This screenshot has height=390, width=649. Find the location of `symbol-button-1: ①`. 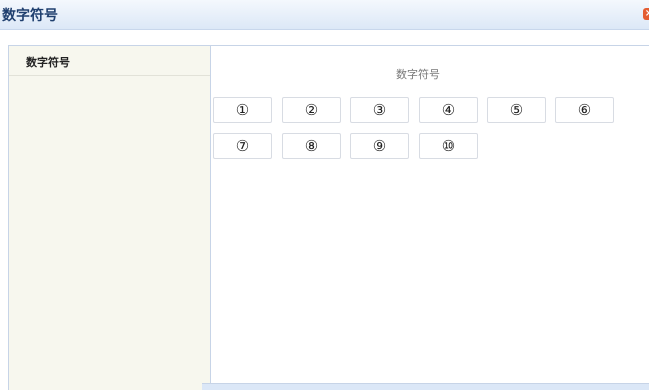

symbol-button-1: ① is located at coordinates (242, 110).